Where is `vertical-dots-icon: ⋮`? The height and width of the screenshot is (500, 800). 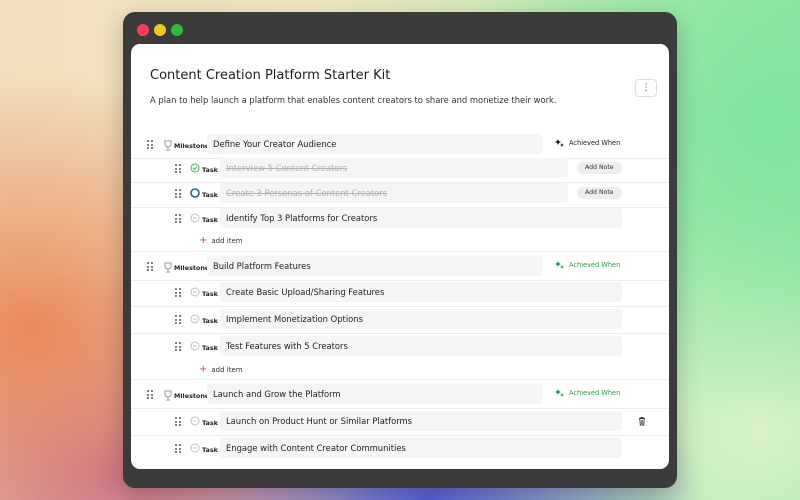
vertical-dots-icon: ⋮ is located at coordinates (646, 87).